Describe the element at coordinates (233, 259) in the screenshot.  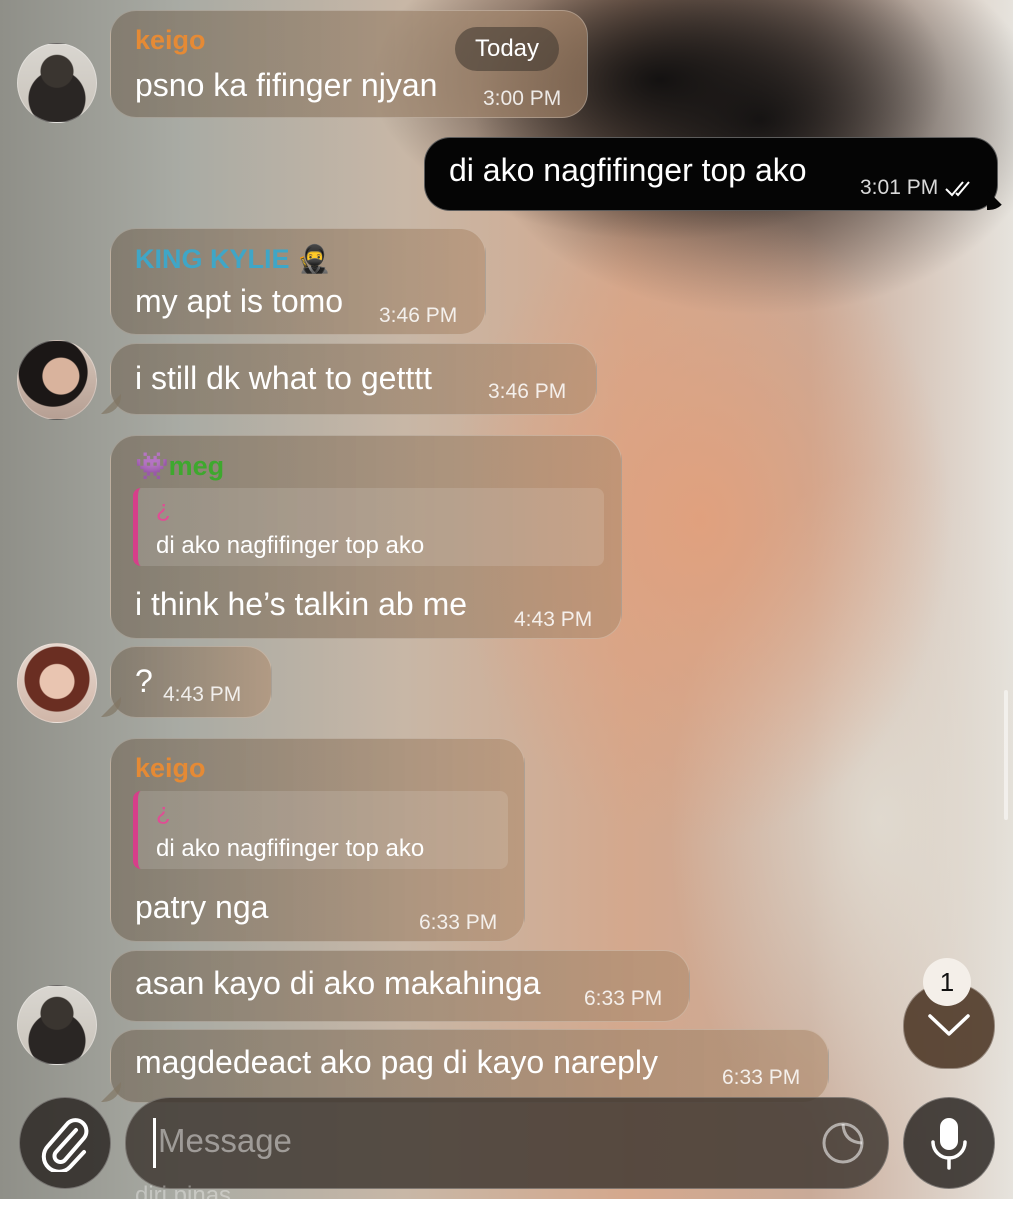
I see `sender-name: KING KYLIE 🥷` at that location.